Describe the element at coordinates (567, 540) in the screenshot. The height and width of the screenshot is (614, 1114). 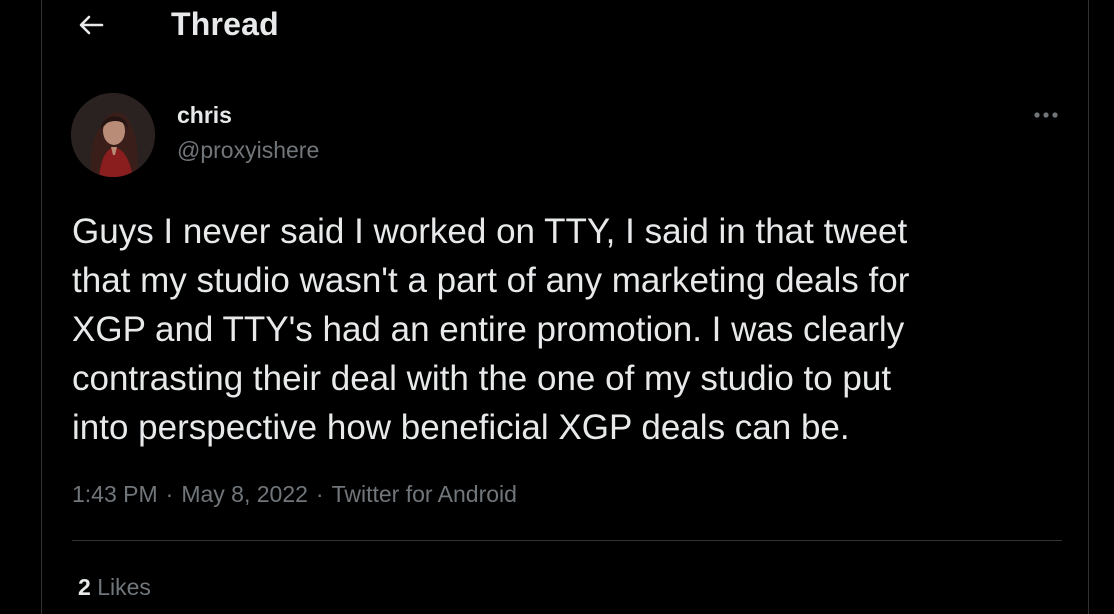
I see `divider` at that location.